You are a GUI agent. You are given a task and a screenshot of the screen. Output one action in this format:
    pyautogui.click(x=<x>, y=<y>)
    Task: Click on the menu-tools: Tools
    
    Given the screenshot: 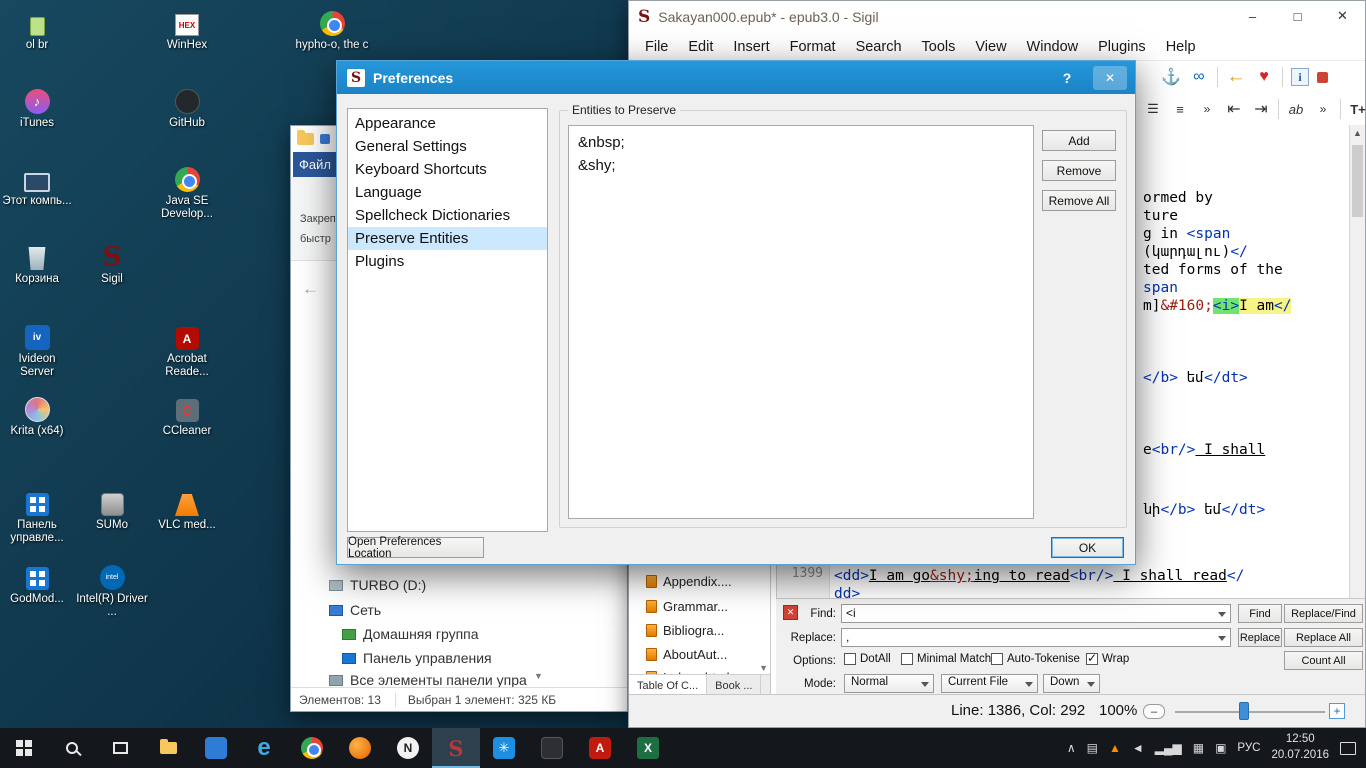 What is the action you would take?
    pyautogui.click(x=939, y=47)
    